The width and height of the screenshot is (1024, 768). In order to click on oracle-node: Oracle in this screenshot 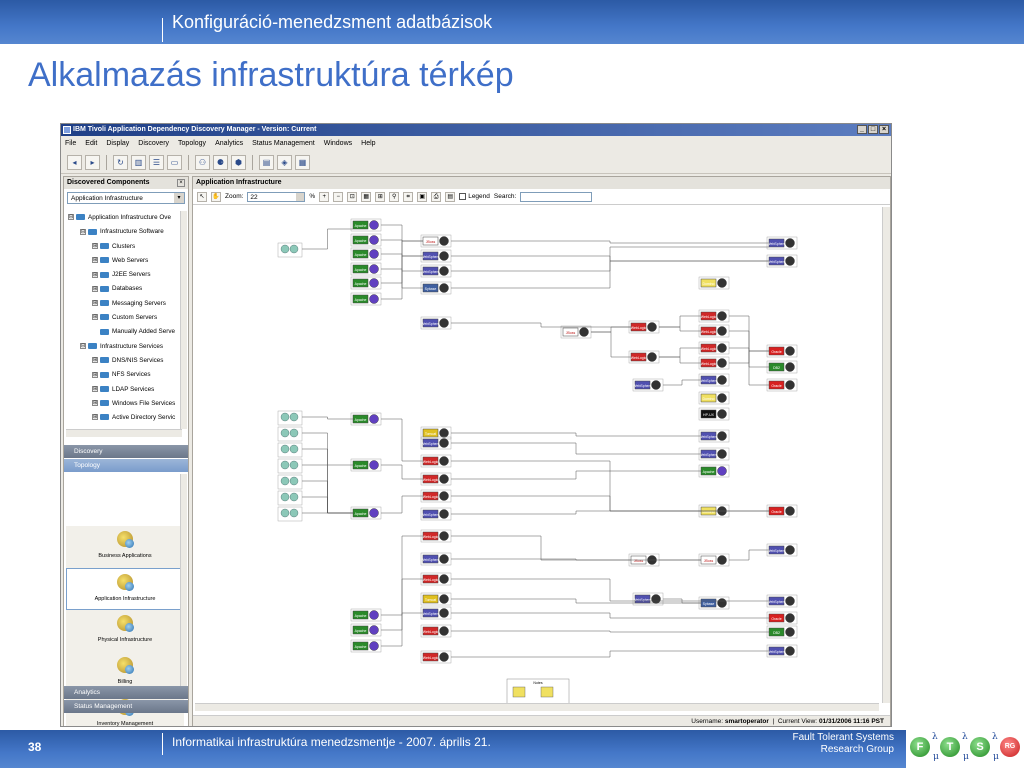, I will do `click(782, 385)`.